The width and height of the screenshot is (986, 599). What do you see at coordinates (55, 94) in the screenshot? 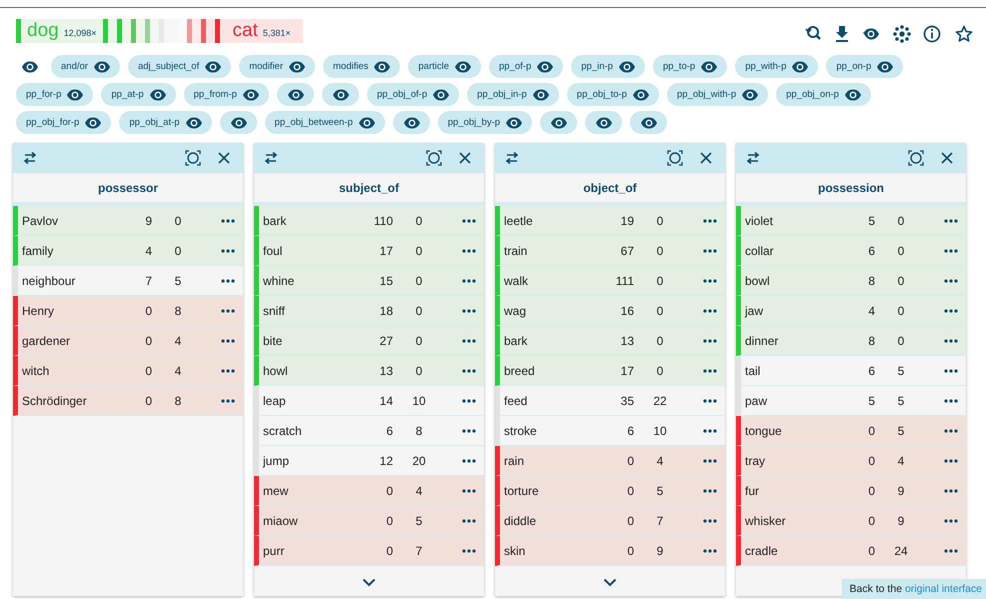
I see `filter-chip: pp_for-p` at bounding box center [55, 94].